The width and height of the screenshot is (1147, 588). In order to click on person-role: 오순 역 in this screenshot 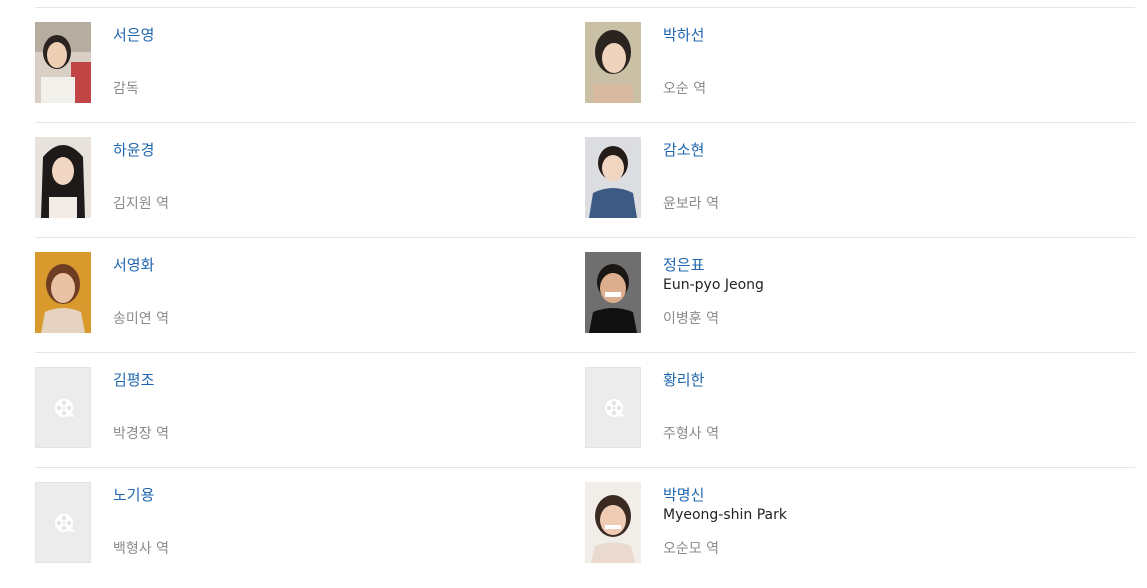, I will do `click(685, 89)`.